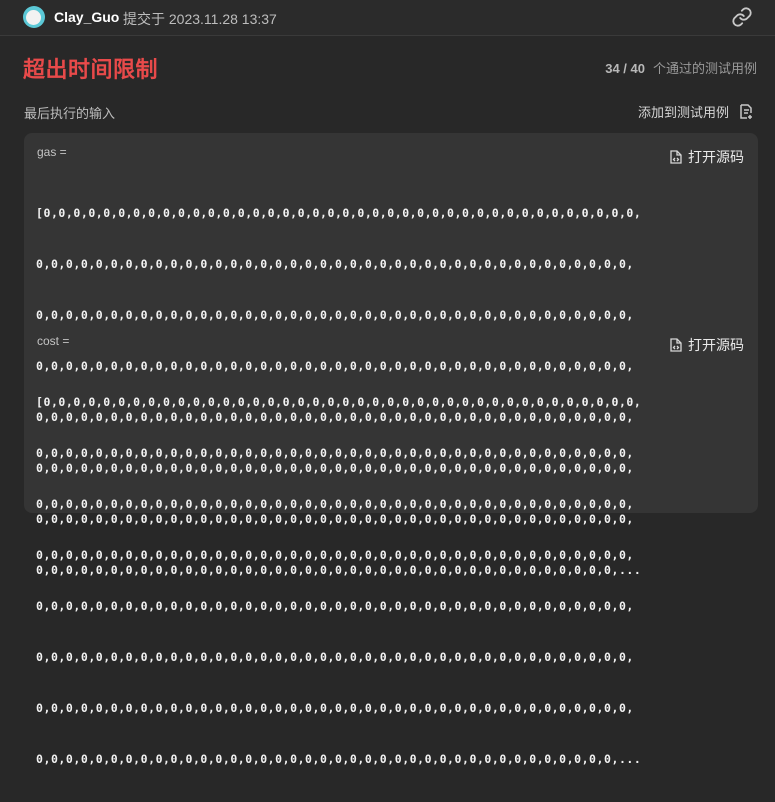  Describe the element at coordinates (86, 17) in the screenshot. I see `username: Clay_Guo` at that location.